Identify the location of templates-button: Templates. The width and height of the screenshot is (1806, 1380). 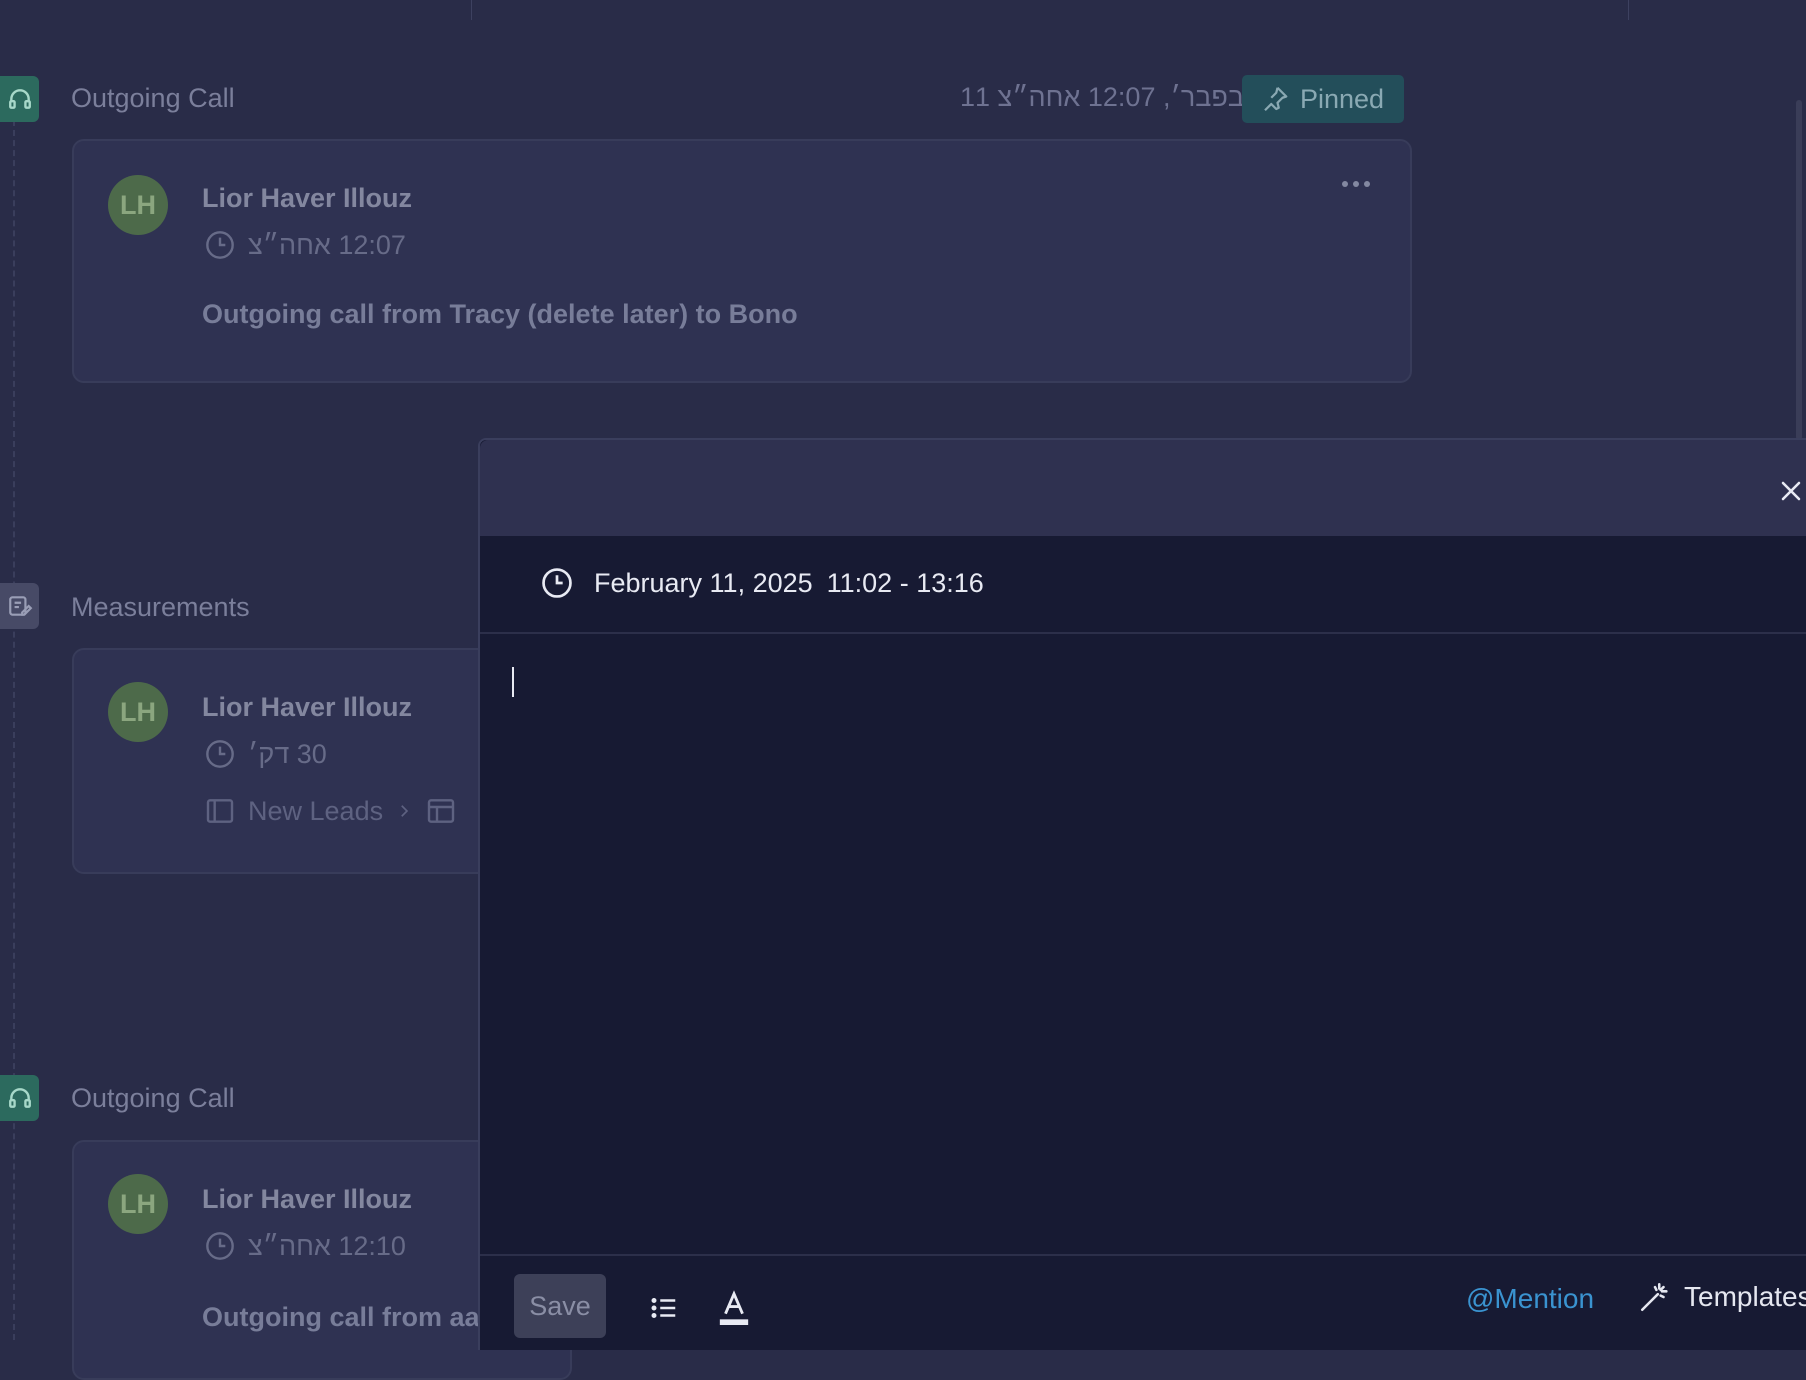
(1722, 1297).